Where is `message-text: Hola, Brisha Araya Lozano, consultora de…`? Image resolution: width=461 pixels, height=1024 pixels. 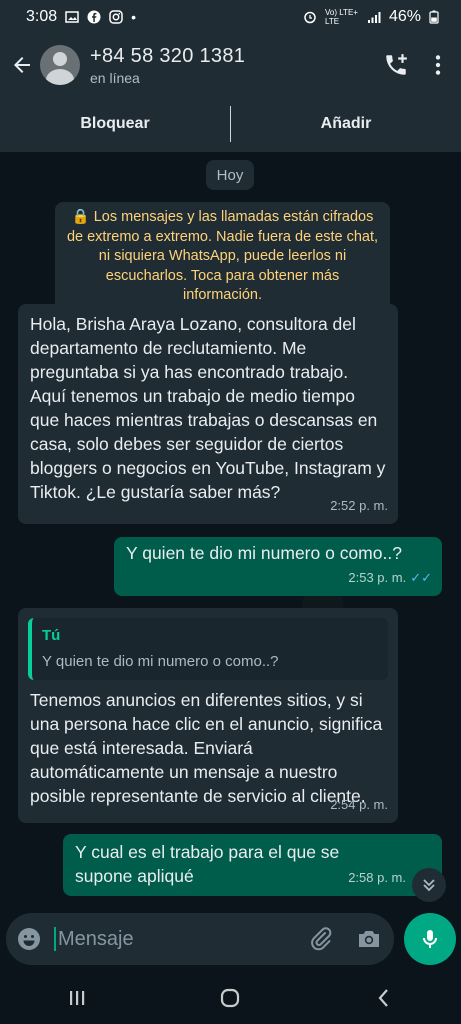
message-text: Hola, Brisha Araya Lozano, consultora de… is located at coordinates (208, 408).